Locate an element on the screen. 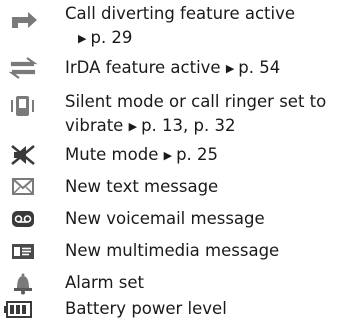  indicator-label: New multimedia message is located at coordinates (172, 250).